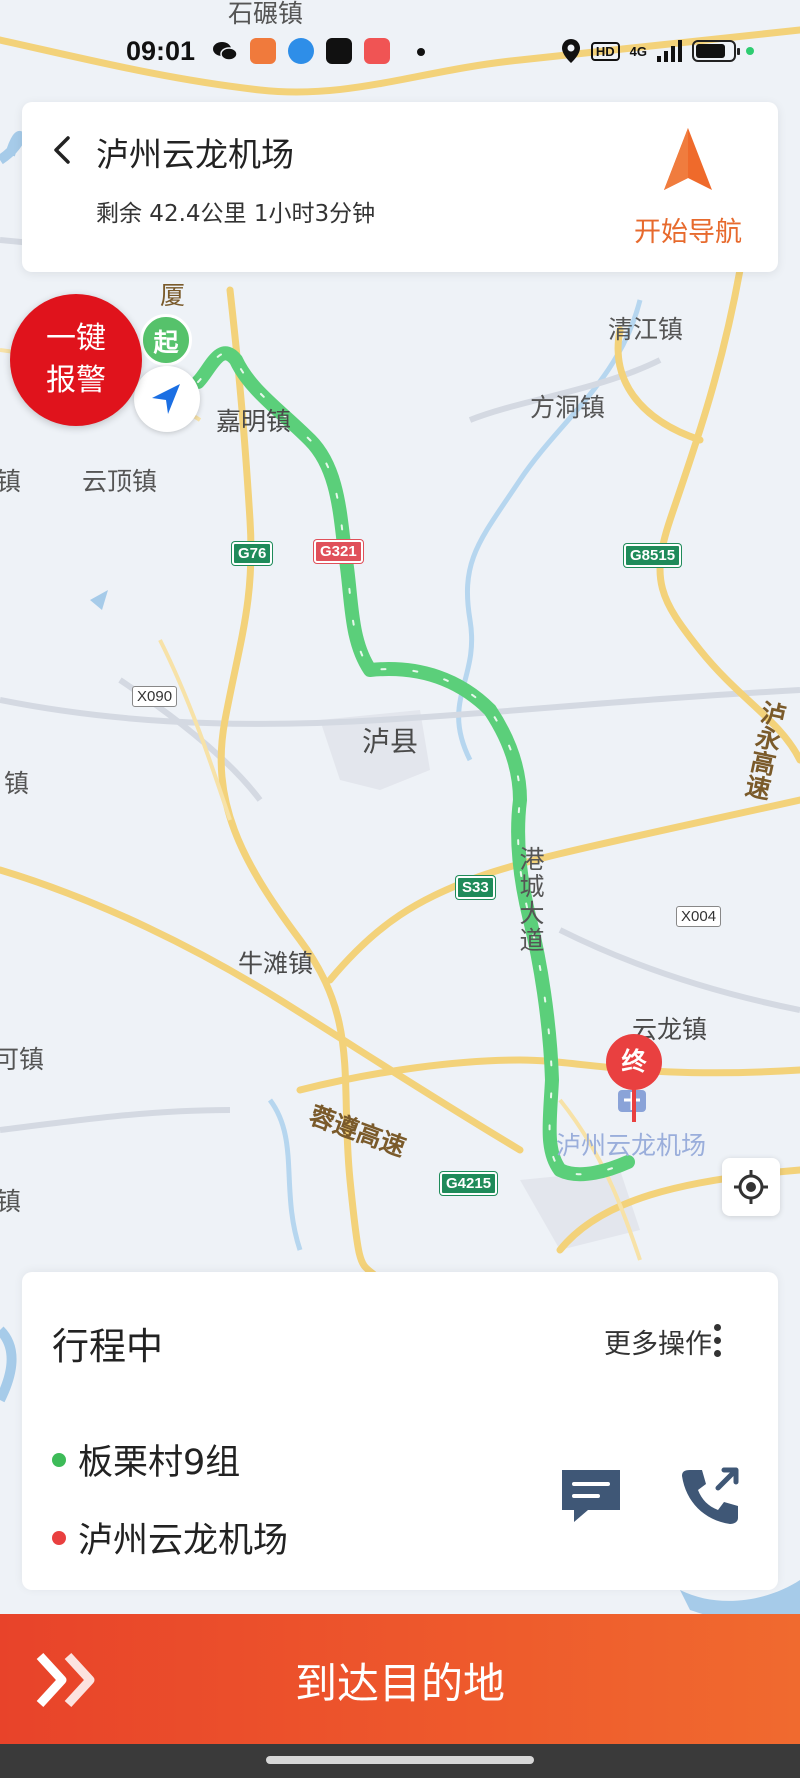 The height and width of the screenshot is (1778, 800). What do you see at coordinates (11, 1201) in the screenshot?
I see `map-label-left-4: 镇` at bounding box center [11, 1201].